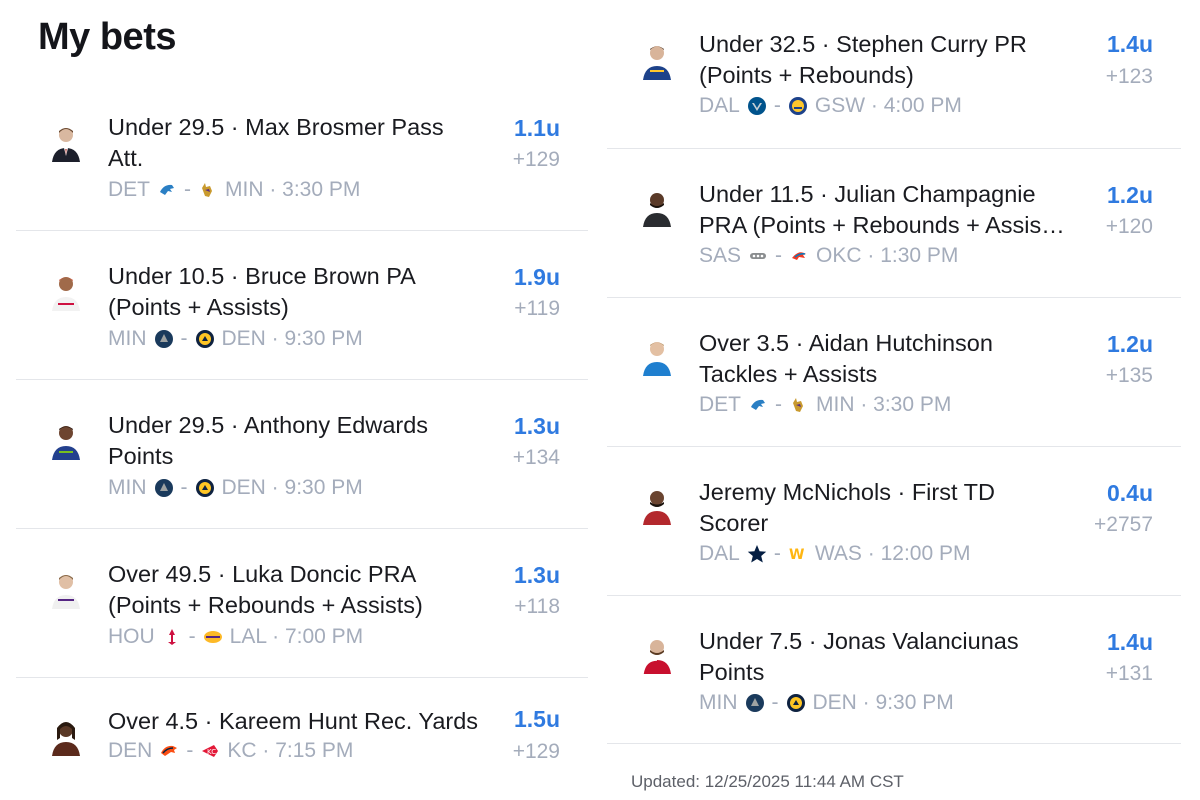 The image size is (1200, 800). What do you see at coordinates (131, 636) in the screenshot?
I see `away-team: HOU` at bounding box center [131, 636].